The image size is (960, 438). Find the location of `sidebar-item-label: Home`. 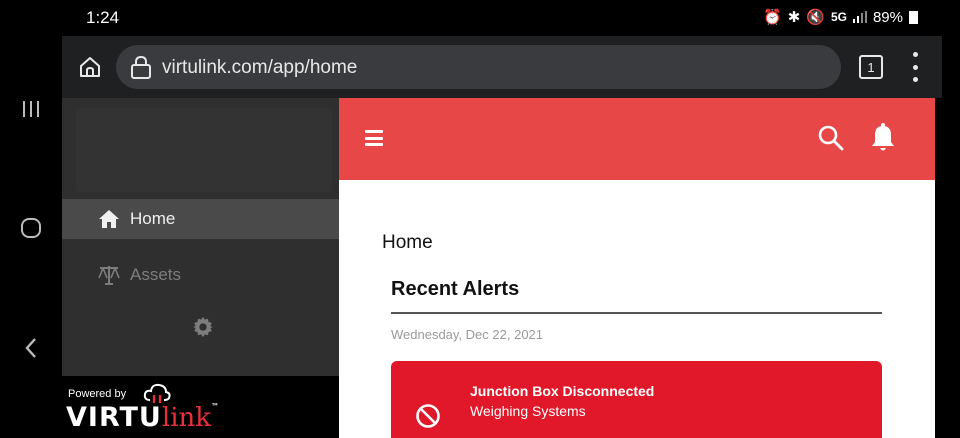

sidebar-item-label: Home is located at coordinates (153, 218).